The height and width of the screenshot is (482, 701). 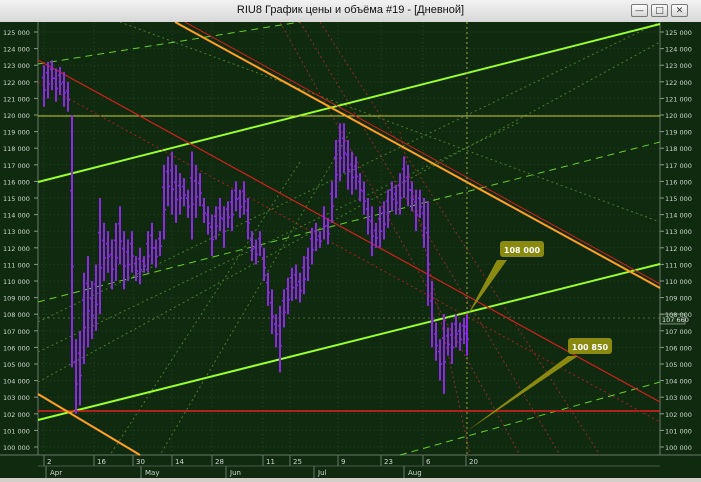 I want to click on close-icon: ✕, so click(x=679, y=10).